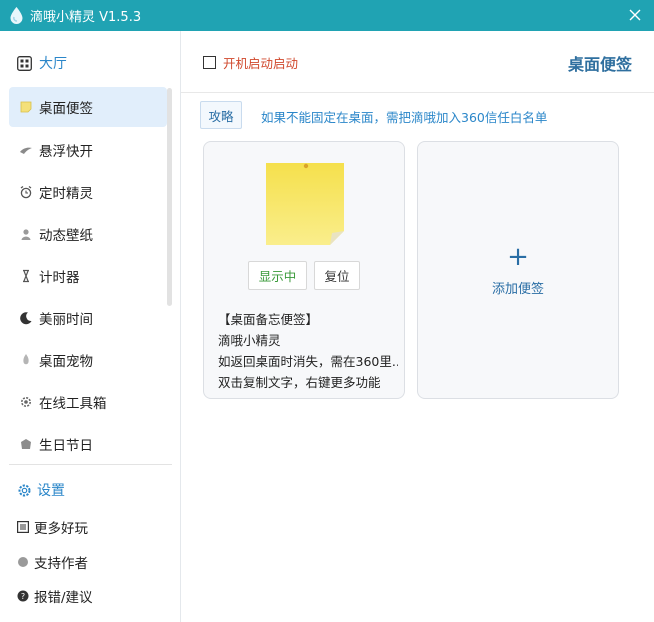  What do you see at coordinates (327, 15) in the screenshot?
I see `title-bar: 滴哦小精灵 V1.5.3` at bounding box center [327, 15].